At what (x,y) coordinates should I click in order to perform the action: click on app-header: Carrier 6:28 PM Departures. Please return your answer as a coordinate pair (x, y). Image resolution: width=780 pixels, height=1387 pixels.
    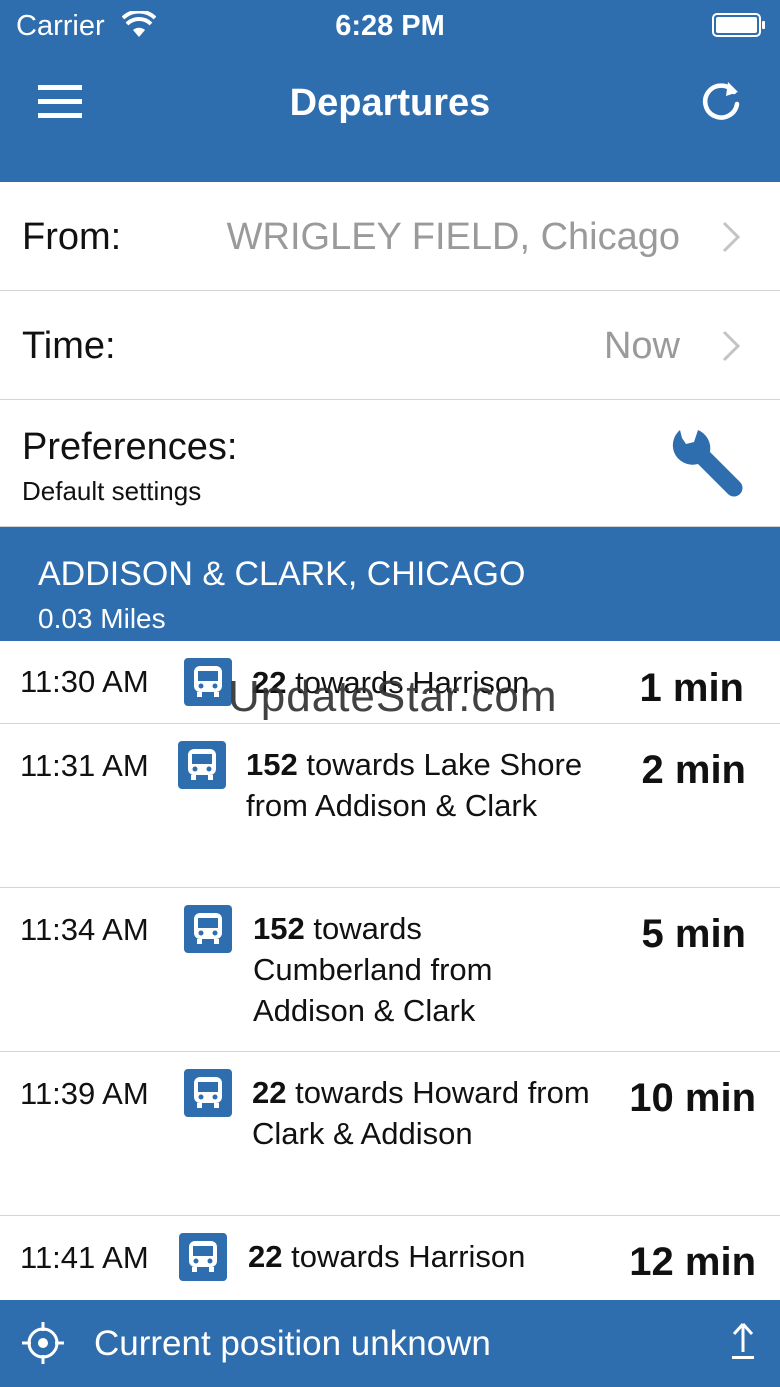
    Looking at the image, I should click on (390, 91).